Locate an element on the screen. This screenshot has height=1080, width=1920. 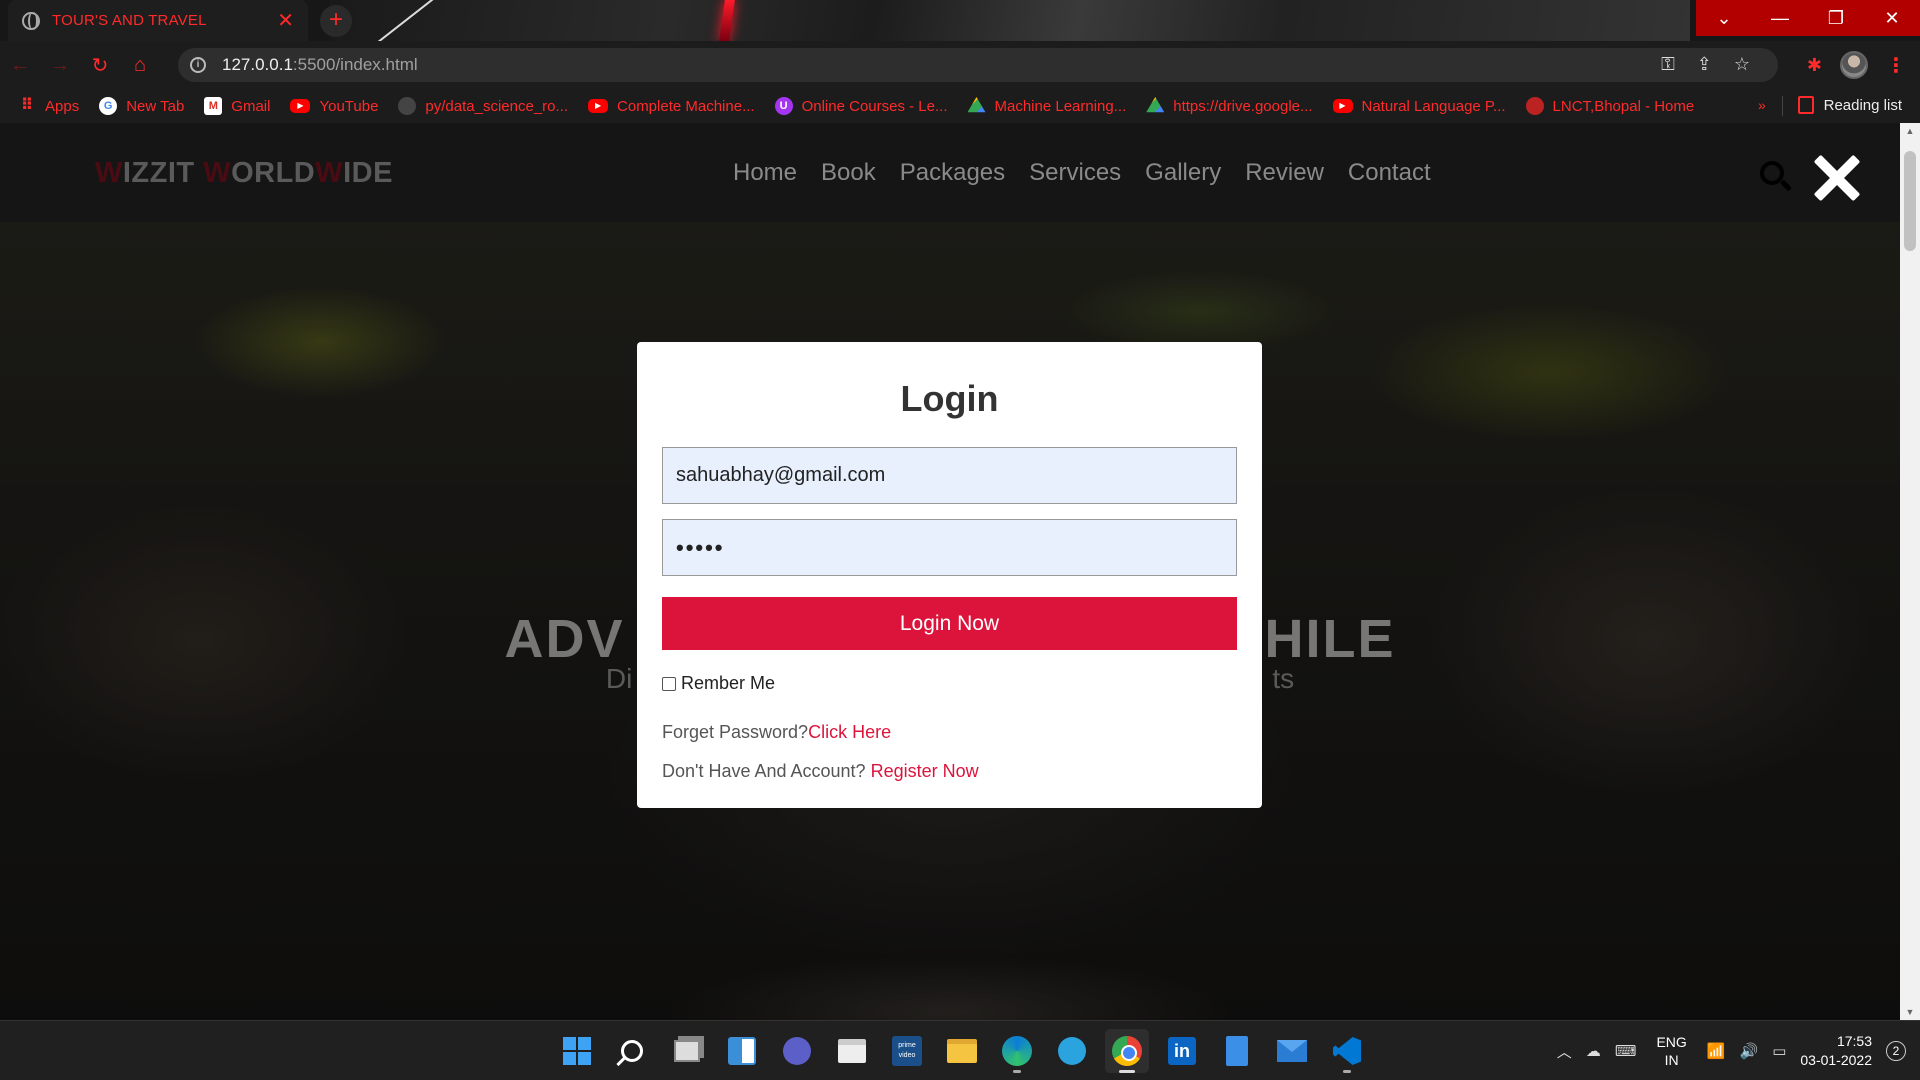
remember-me-checkbox is located at coordinates (669, 683).